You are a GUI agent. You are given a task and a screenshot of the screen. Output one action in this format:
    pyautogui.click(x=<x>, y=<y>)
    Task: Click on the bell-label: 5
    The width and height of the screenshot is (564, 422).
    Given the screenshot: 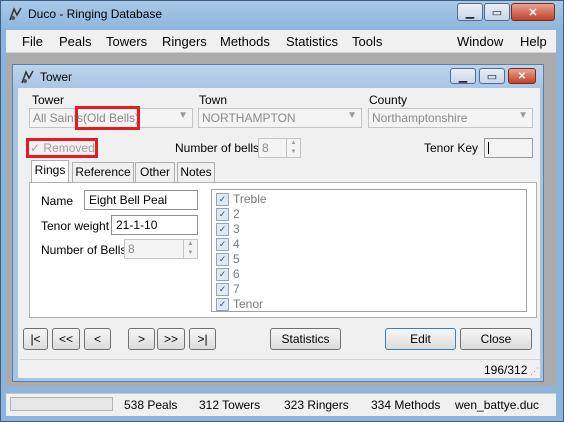 What is the action you would take?
    pyautogui.click(x=236, y=259)
    